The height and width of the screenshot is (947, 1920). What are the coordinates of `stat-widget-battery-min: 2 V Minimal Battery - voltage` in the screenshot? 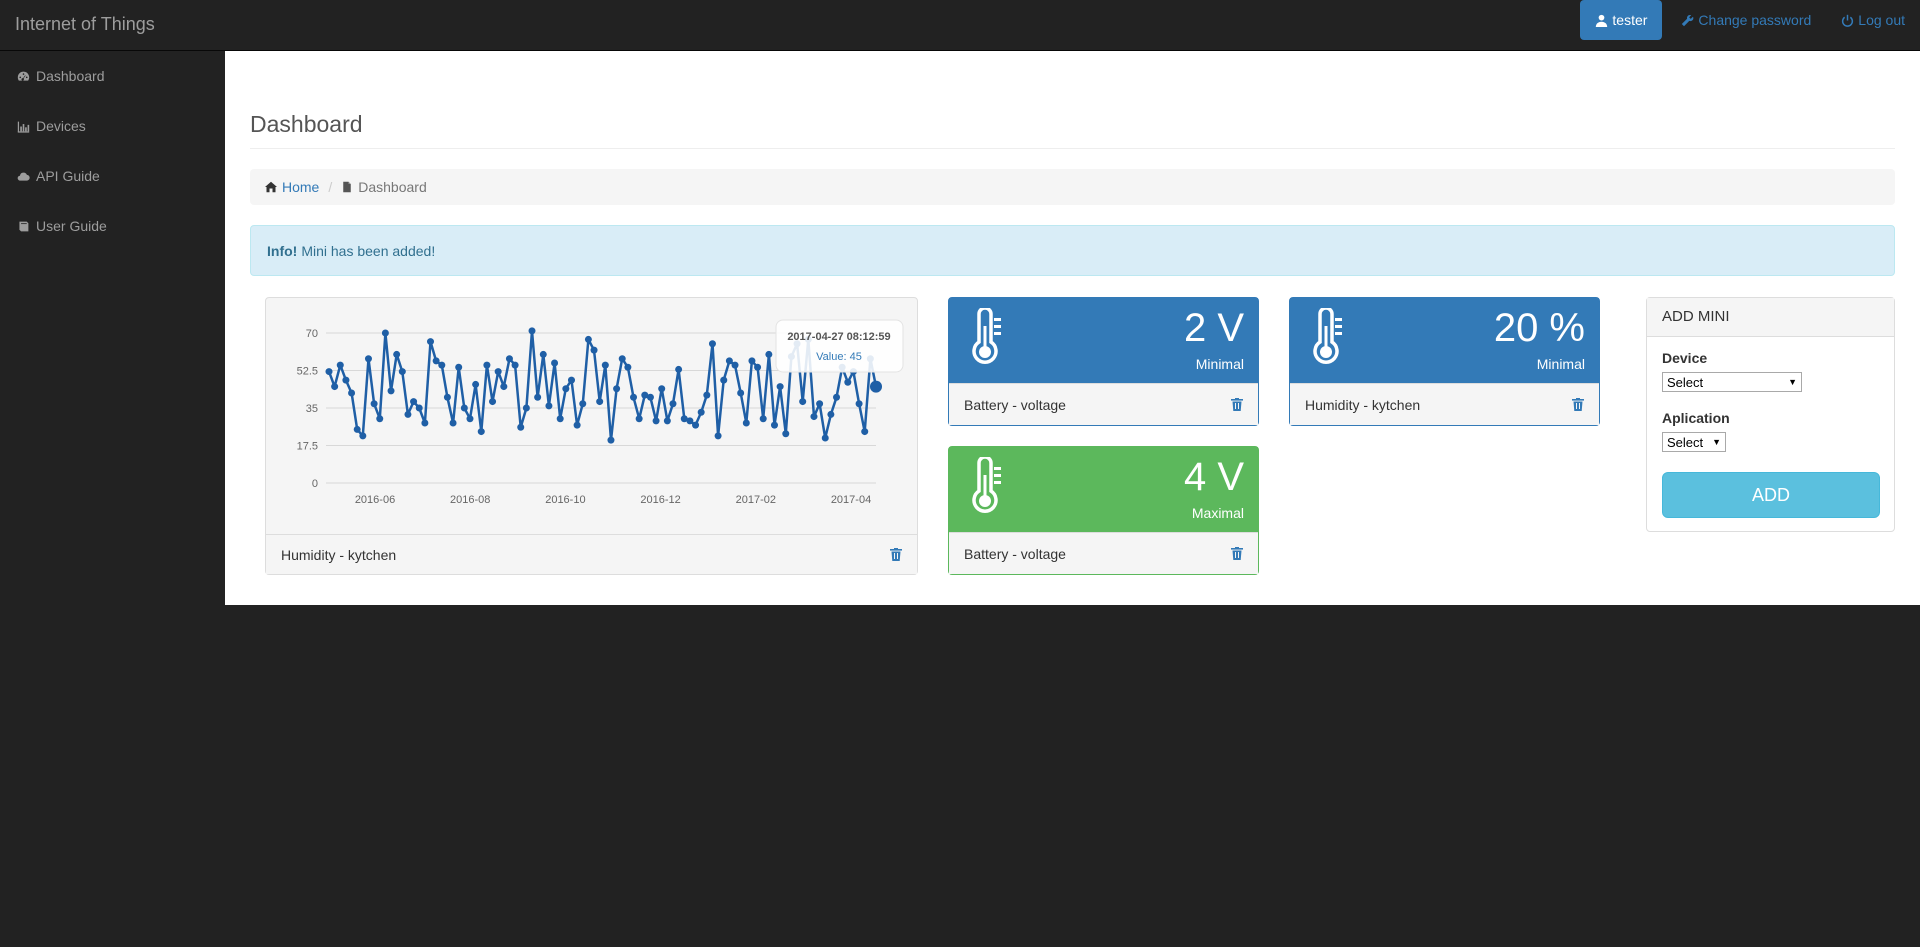 It's located at (1103, 361).